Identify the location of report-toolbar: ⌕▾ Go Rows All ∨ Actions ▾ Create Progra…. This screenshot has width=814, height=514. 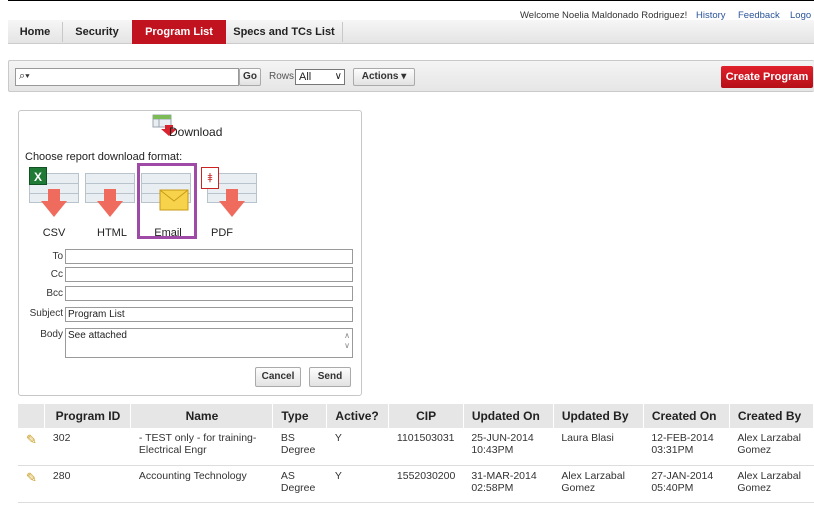
(411, 76).